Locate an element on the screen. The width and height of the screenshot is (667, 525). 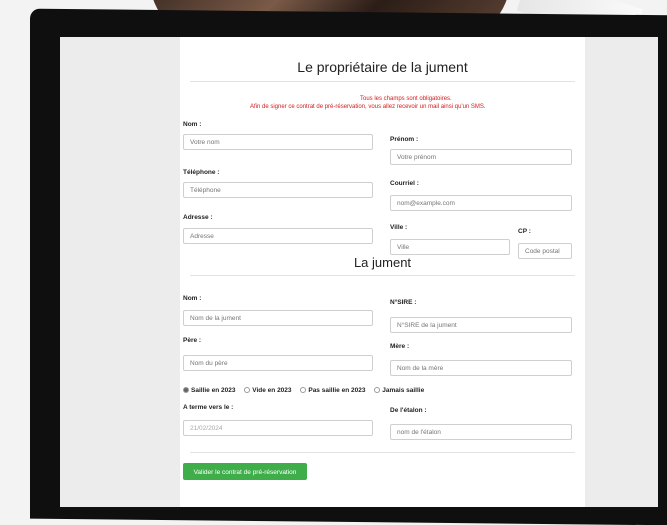
owner-section-title: Le propriétaire de la jument is located at coordinates (382, 67).